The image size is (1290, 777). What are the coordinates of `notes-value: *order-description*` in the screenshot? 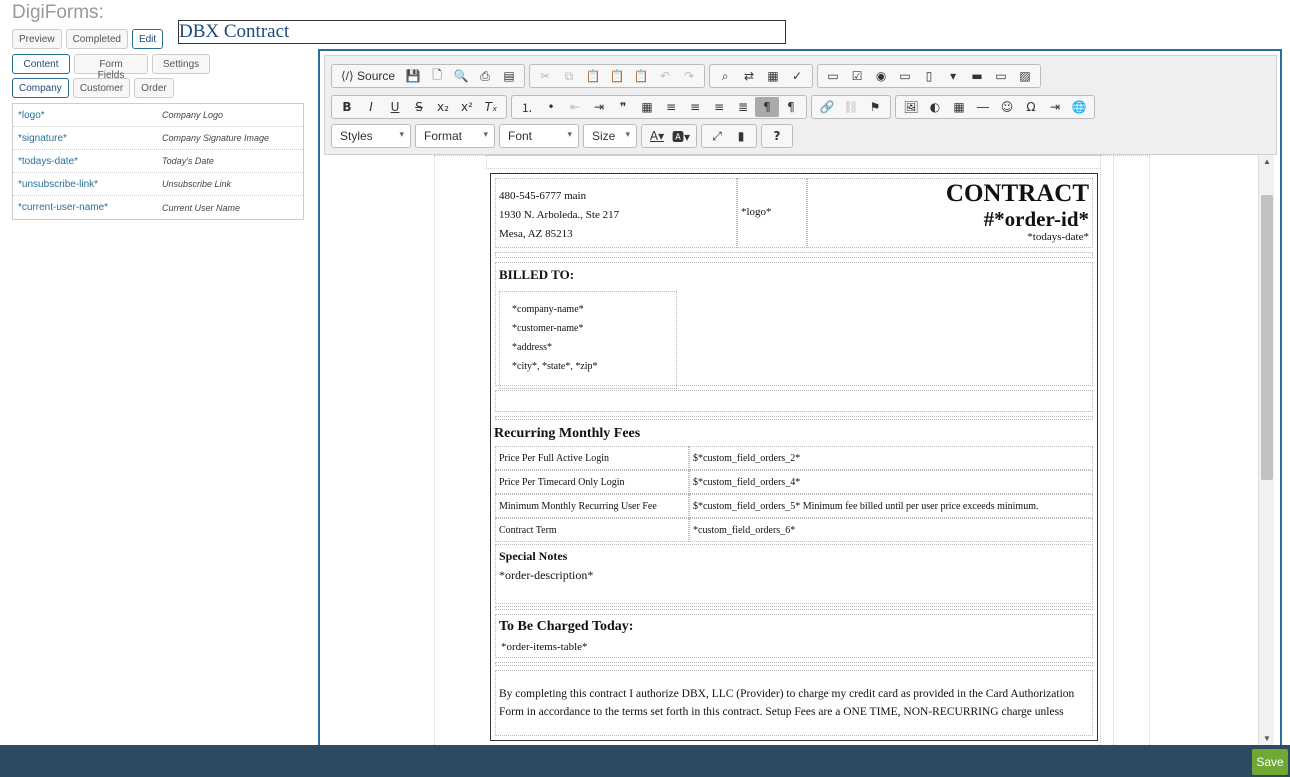 It's located at (546, 575).